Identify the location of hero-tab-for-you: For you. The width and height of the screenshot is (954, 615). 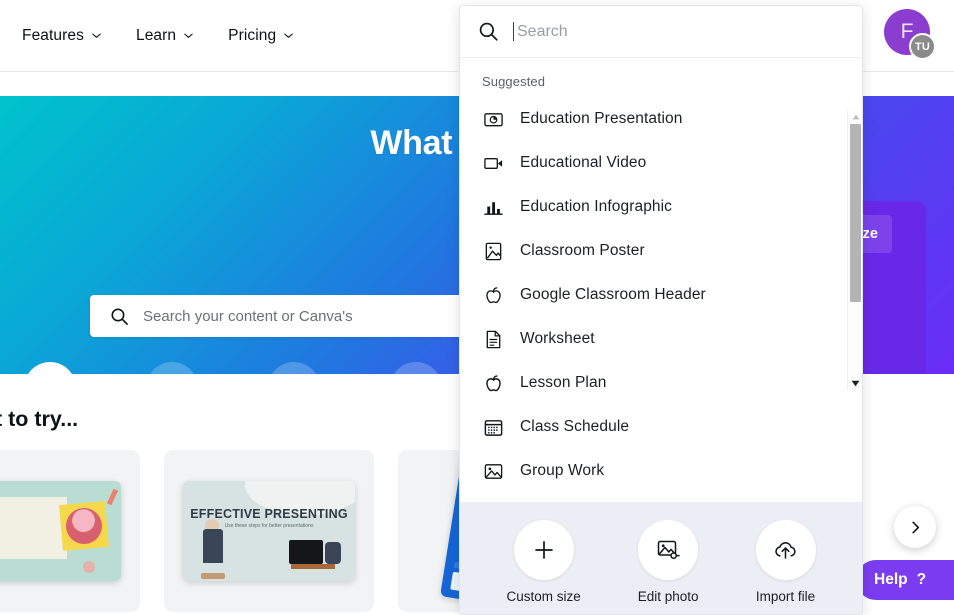
(50, 368).